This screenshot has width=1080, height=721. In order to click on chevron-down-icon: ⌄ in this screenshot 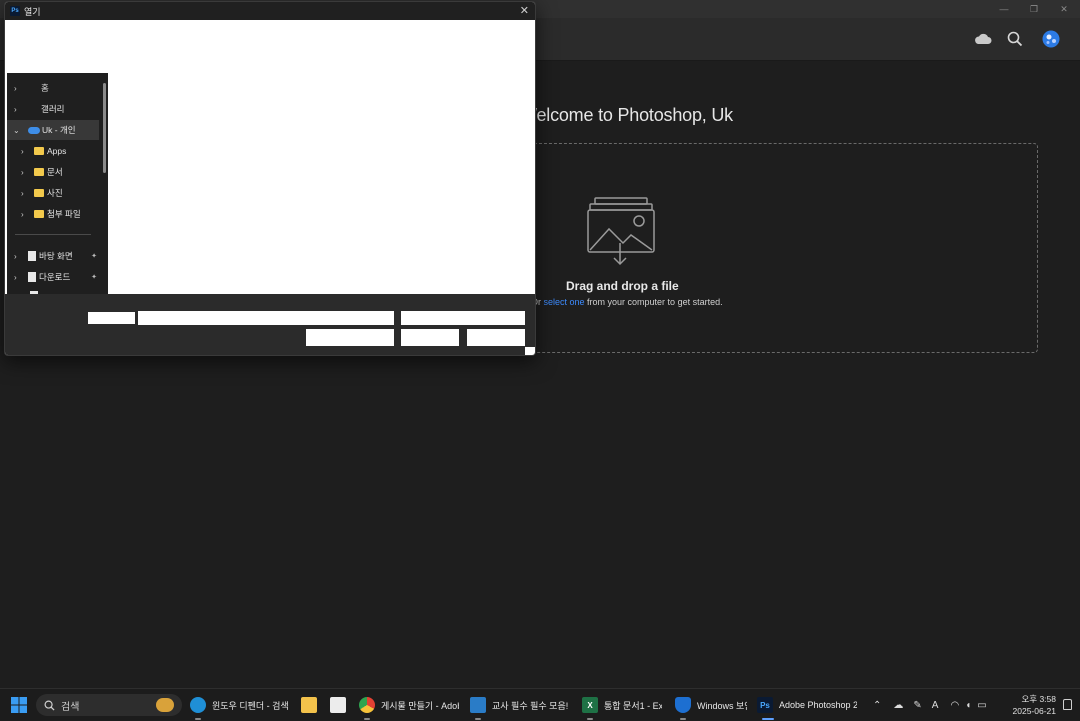, I will do `click(16, 130)`.